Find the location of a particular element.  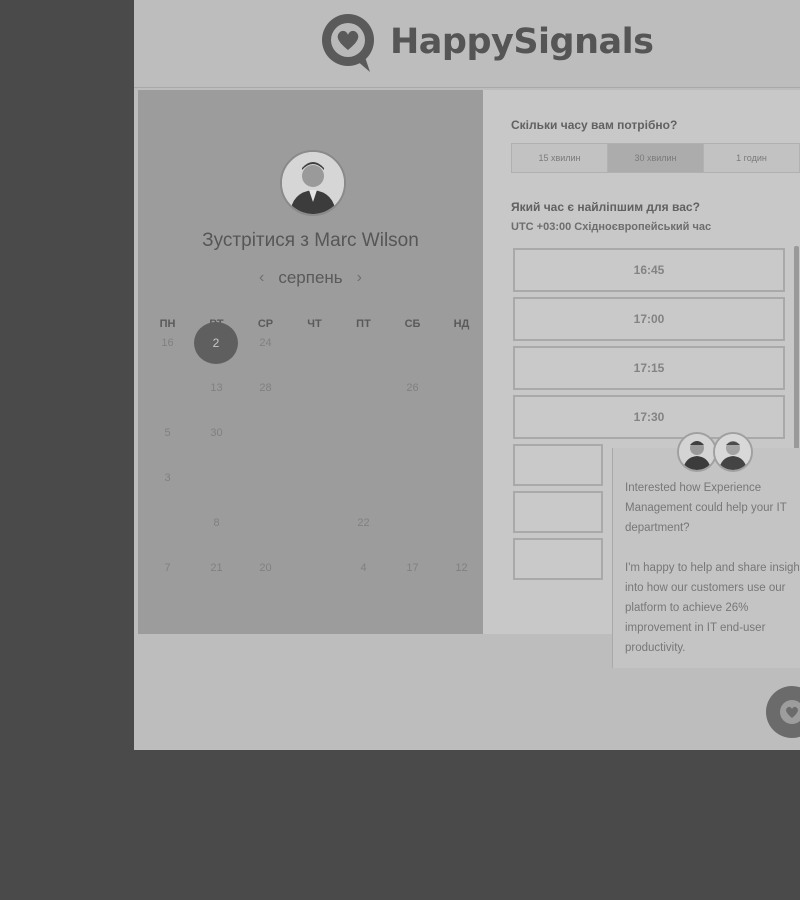

calendar-day-number: 17 is located at coordinates (412, 568).